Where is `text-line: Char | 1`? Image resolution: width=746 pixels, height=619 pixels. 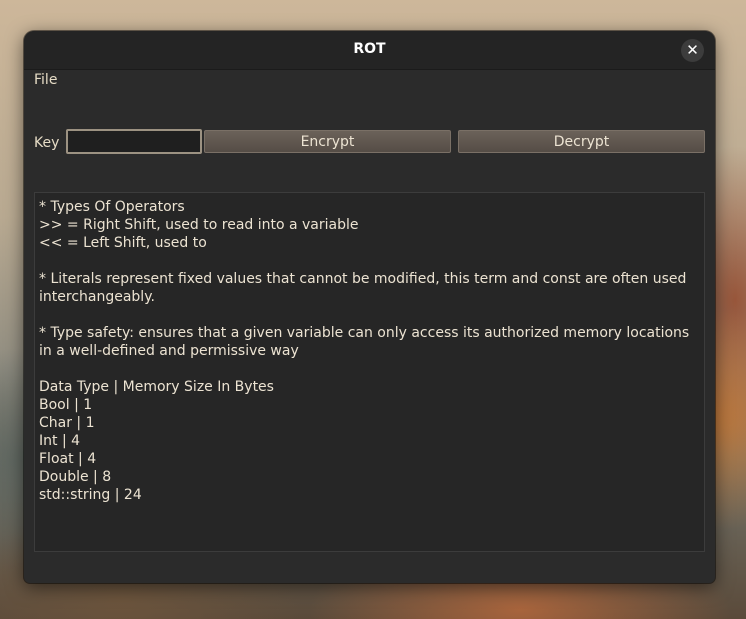 text-line: Char | 1 is located at coordinates (67, 423).